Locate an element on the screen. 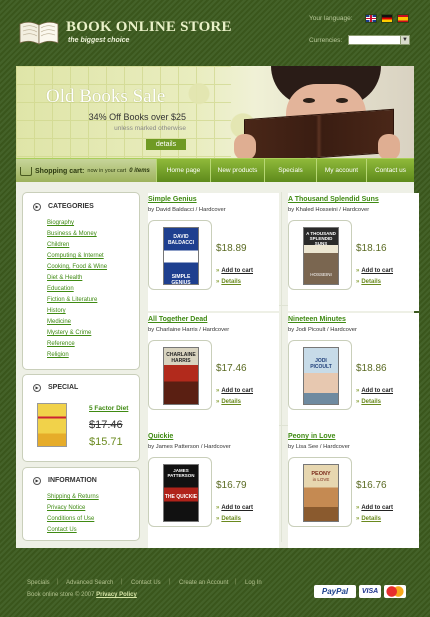 This screenshot has height=617, width=430. banner-details-button: details is located at coordinates (166, 144).